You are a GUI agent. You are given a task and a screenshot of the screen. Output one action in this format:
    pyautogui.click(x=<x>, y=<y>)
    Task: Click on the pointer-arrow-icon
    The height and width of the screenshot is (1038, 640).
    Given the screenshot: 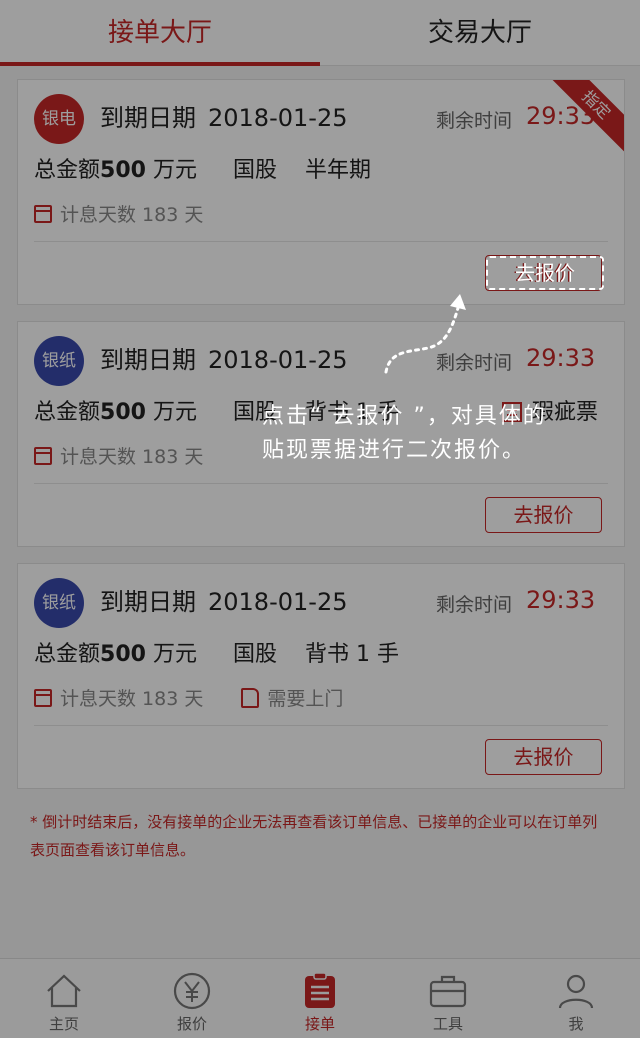 What is the action you would take?
    pyautogui.click(x=425, y=334)
    